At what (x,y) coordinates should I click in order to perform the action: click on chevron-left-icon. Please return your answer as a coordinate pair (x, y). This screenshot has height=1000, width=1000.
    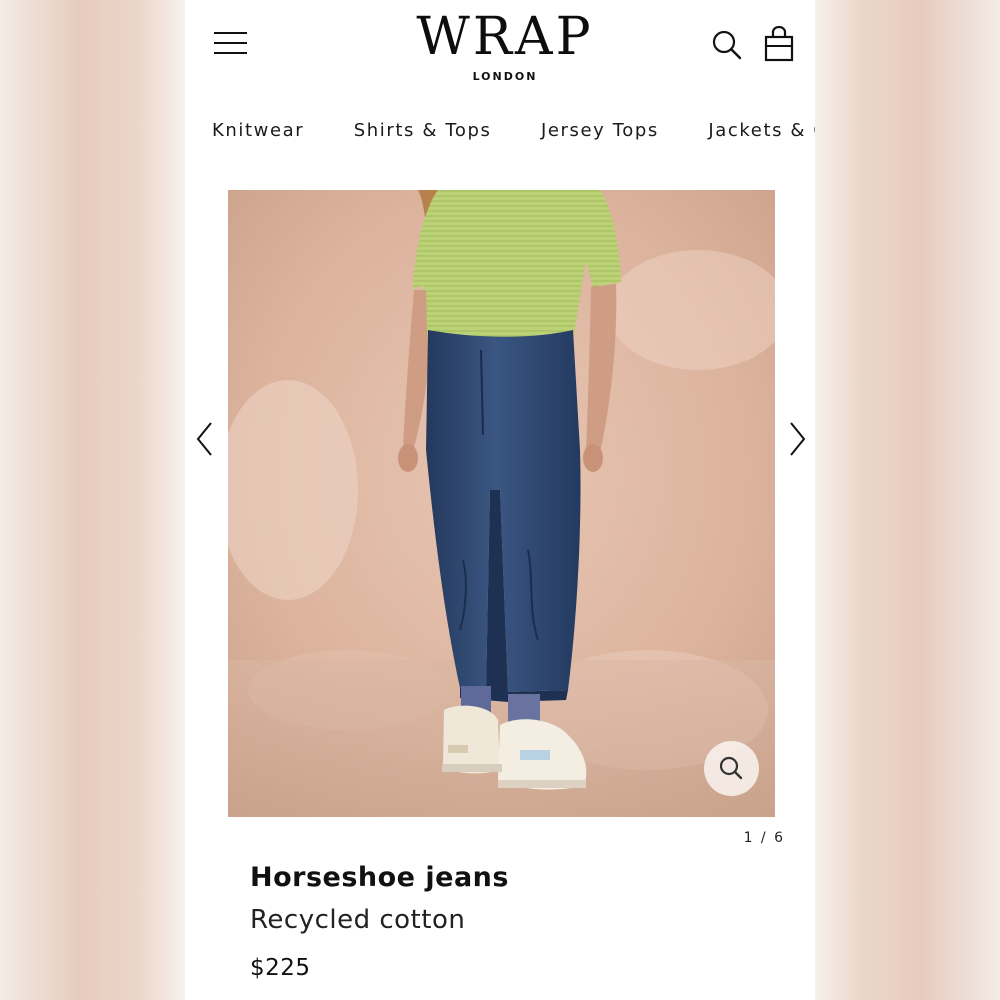
    Looking at the image, I should click on (205, 439).